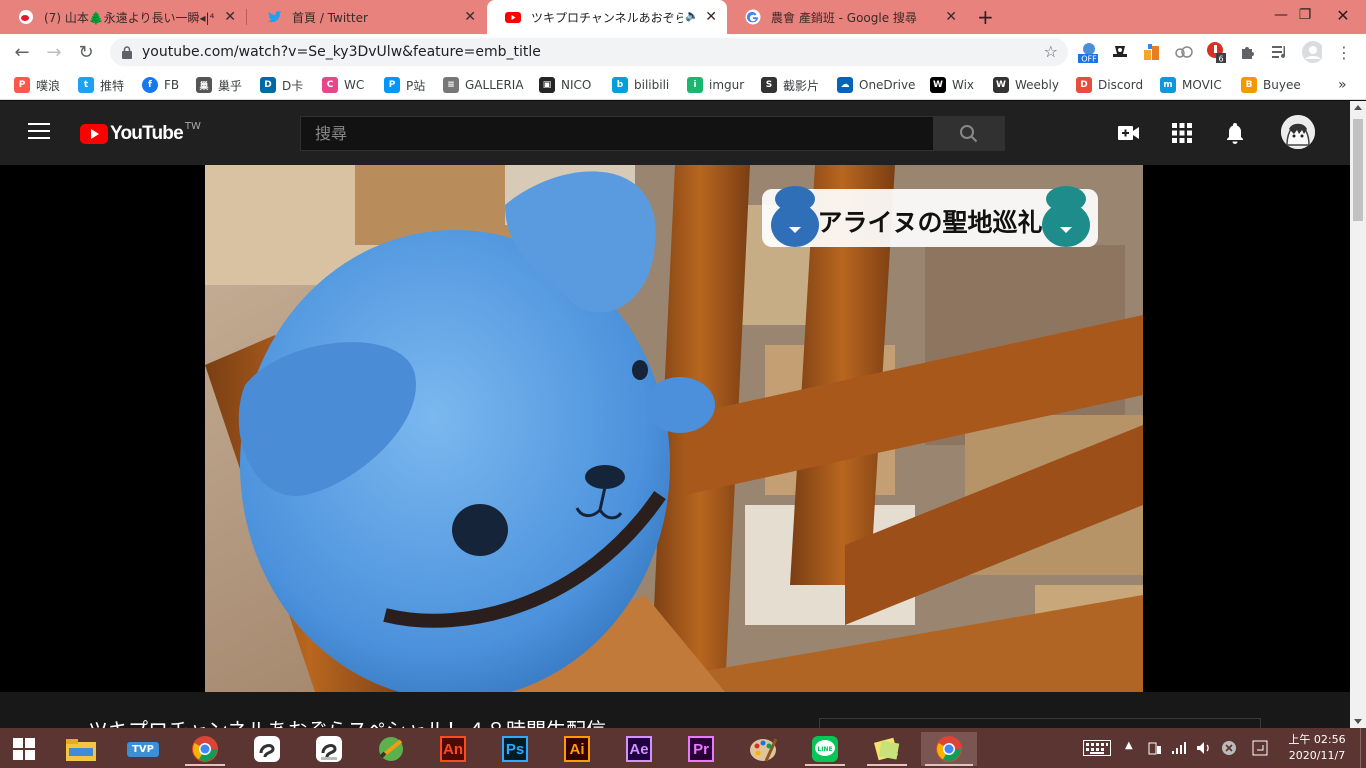  What do you see at coordinates (952, 85) in the screenshot?
I see `bookmark-wix: W Wix` at bounding box center [952, 85].